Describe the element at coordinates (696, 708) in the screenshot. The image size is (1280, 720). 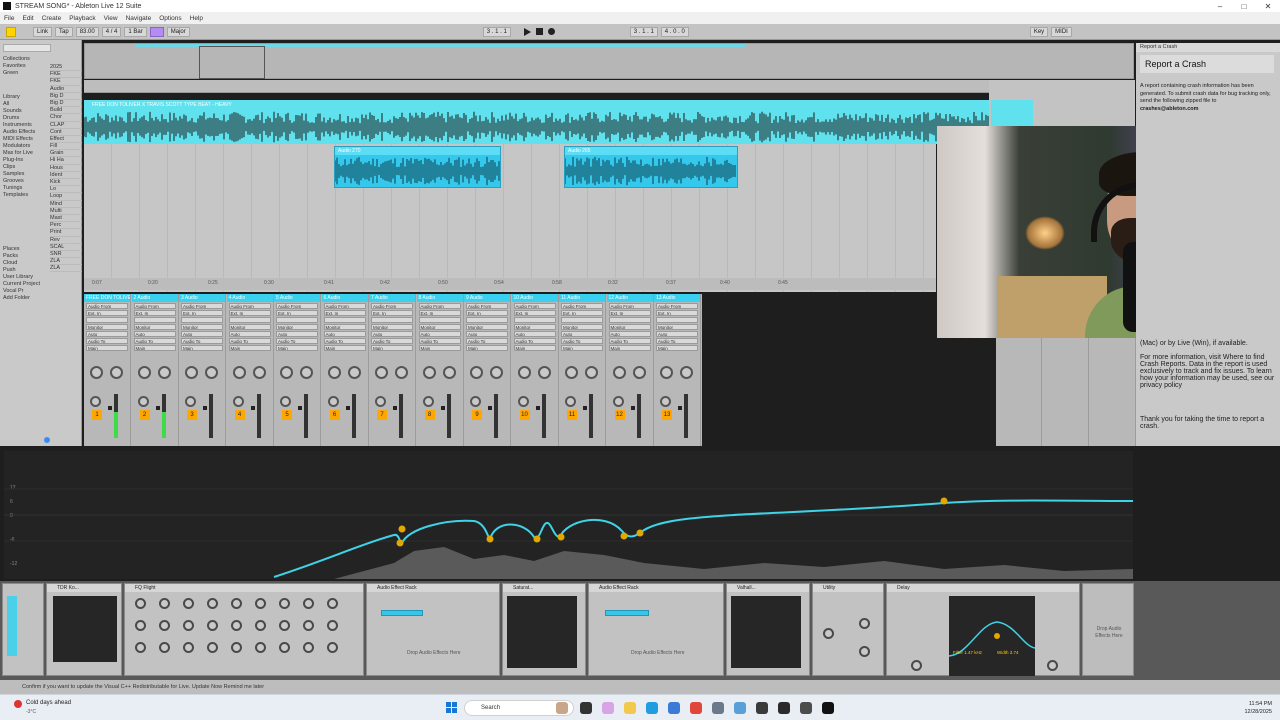
I see `chrome-icon` at that location.